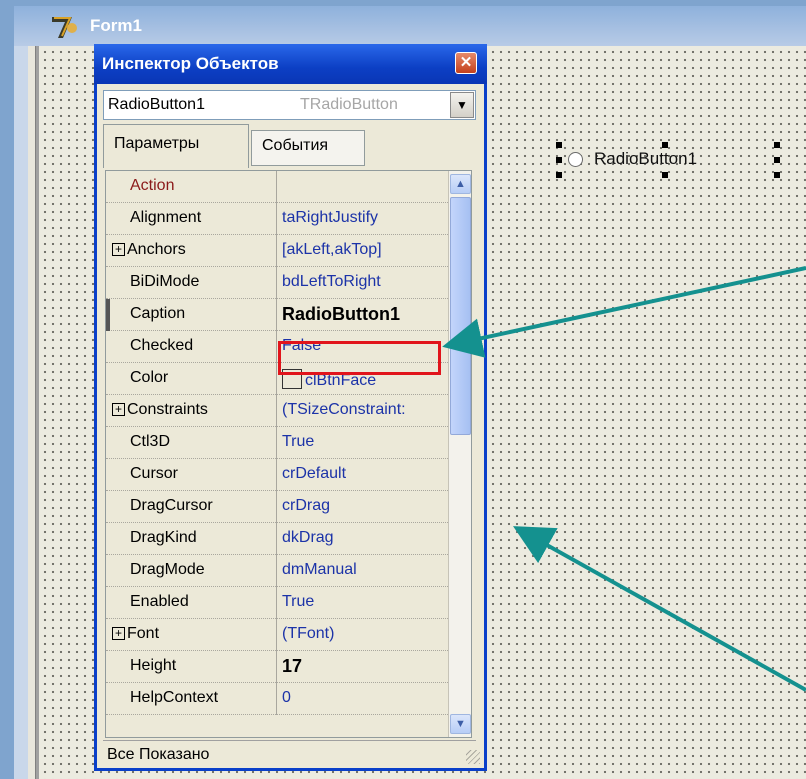 The width and height of the screenshot is (806, 779). What do you see at coordinates (624, 312) in the screenshot?
I see `arrow-to-caption` at bounding box center [624, 312].